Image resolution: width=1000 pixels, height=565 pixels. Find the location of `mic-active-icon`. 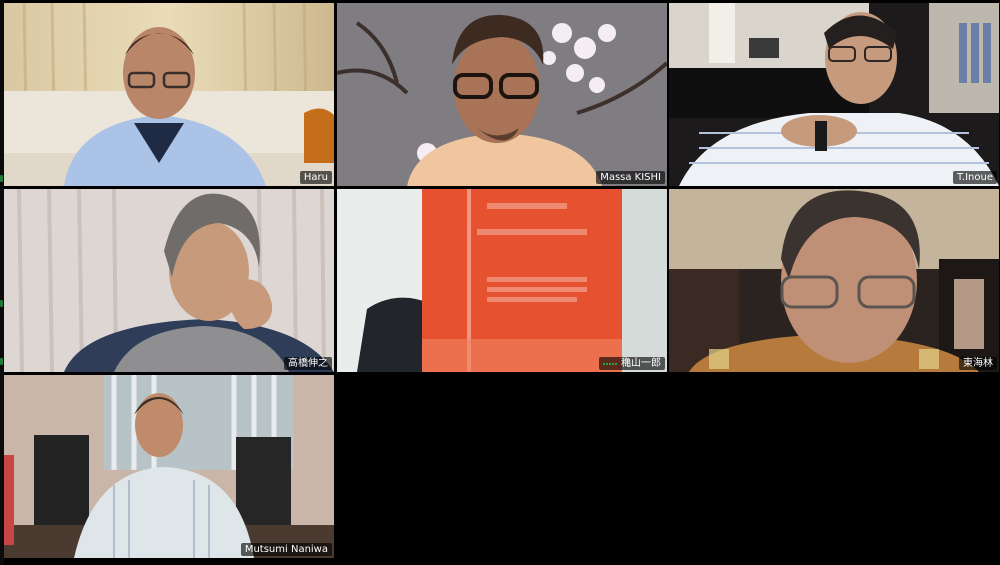

mic-active-icon is located at coordinates (610, 363).